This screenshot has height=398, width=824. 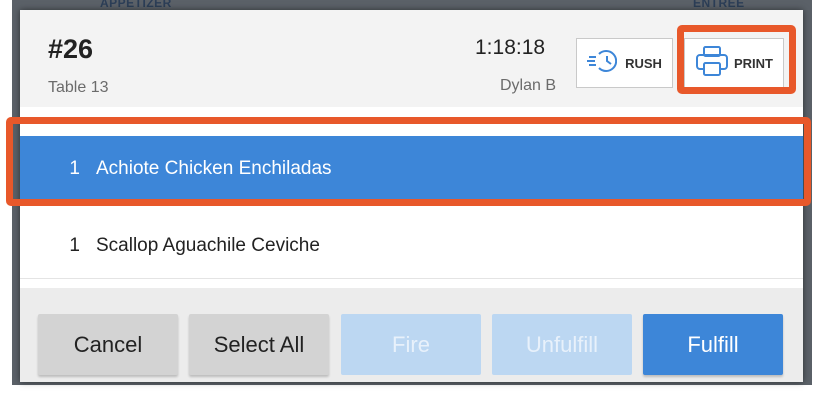 What do you see at coordinates (602, 63) in the screenshot?
I see `rush-icon` at bounding box center [602, 63].